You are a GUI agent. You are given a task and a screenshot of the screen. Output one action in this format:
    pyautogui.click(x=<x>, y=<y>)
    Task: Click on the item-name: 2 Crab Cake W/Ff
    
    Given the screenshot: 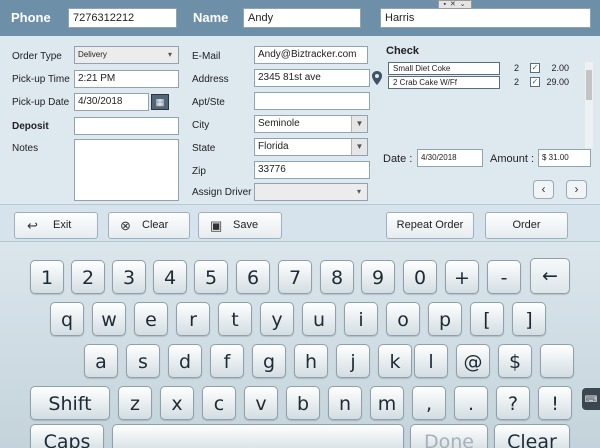 What is the action you would take?
    pyautogui.click(x=444, y=82)
    